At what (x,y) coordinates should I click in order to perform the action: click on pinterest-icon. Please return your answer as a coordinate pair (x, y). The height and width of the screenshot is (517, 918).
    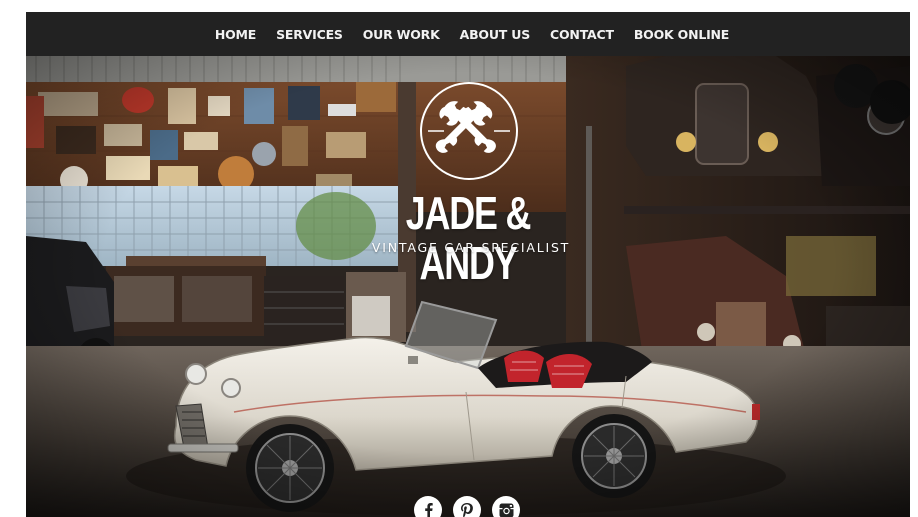
    Looking at the image, I should click on (467, 506).